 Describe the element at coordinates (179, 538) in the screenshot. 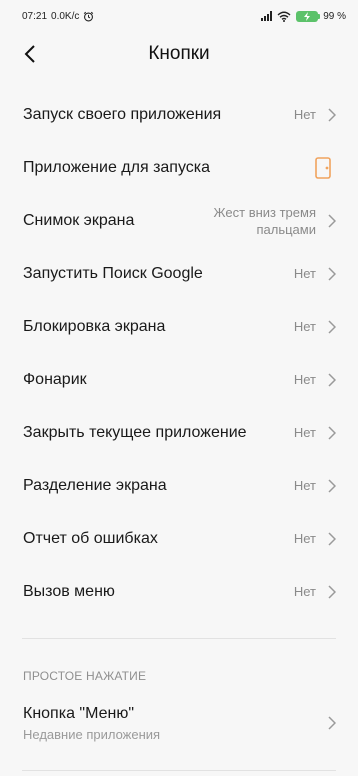

I see `setting-bug-report: Отчет об ошибках Нет` at that location.